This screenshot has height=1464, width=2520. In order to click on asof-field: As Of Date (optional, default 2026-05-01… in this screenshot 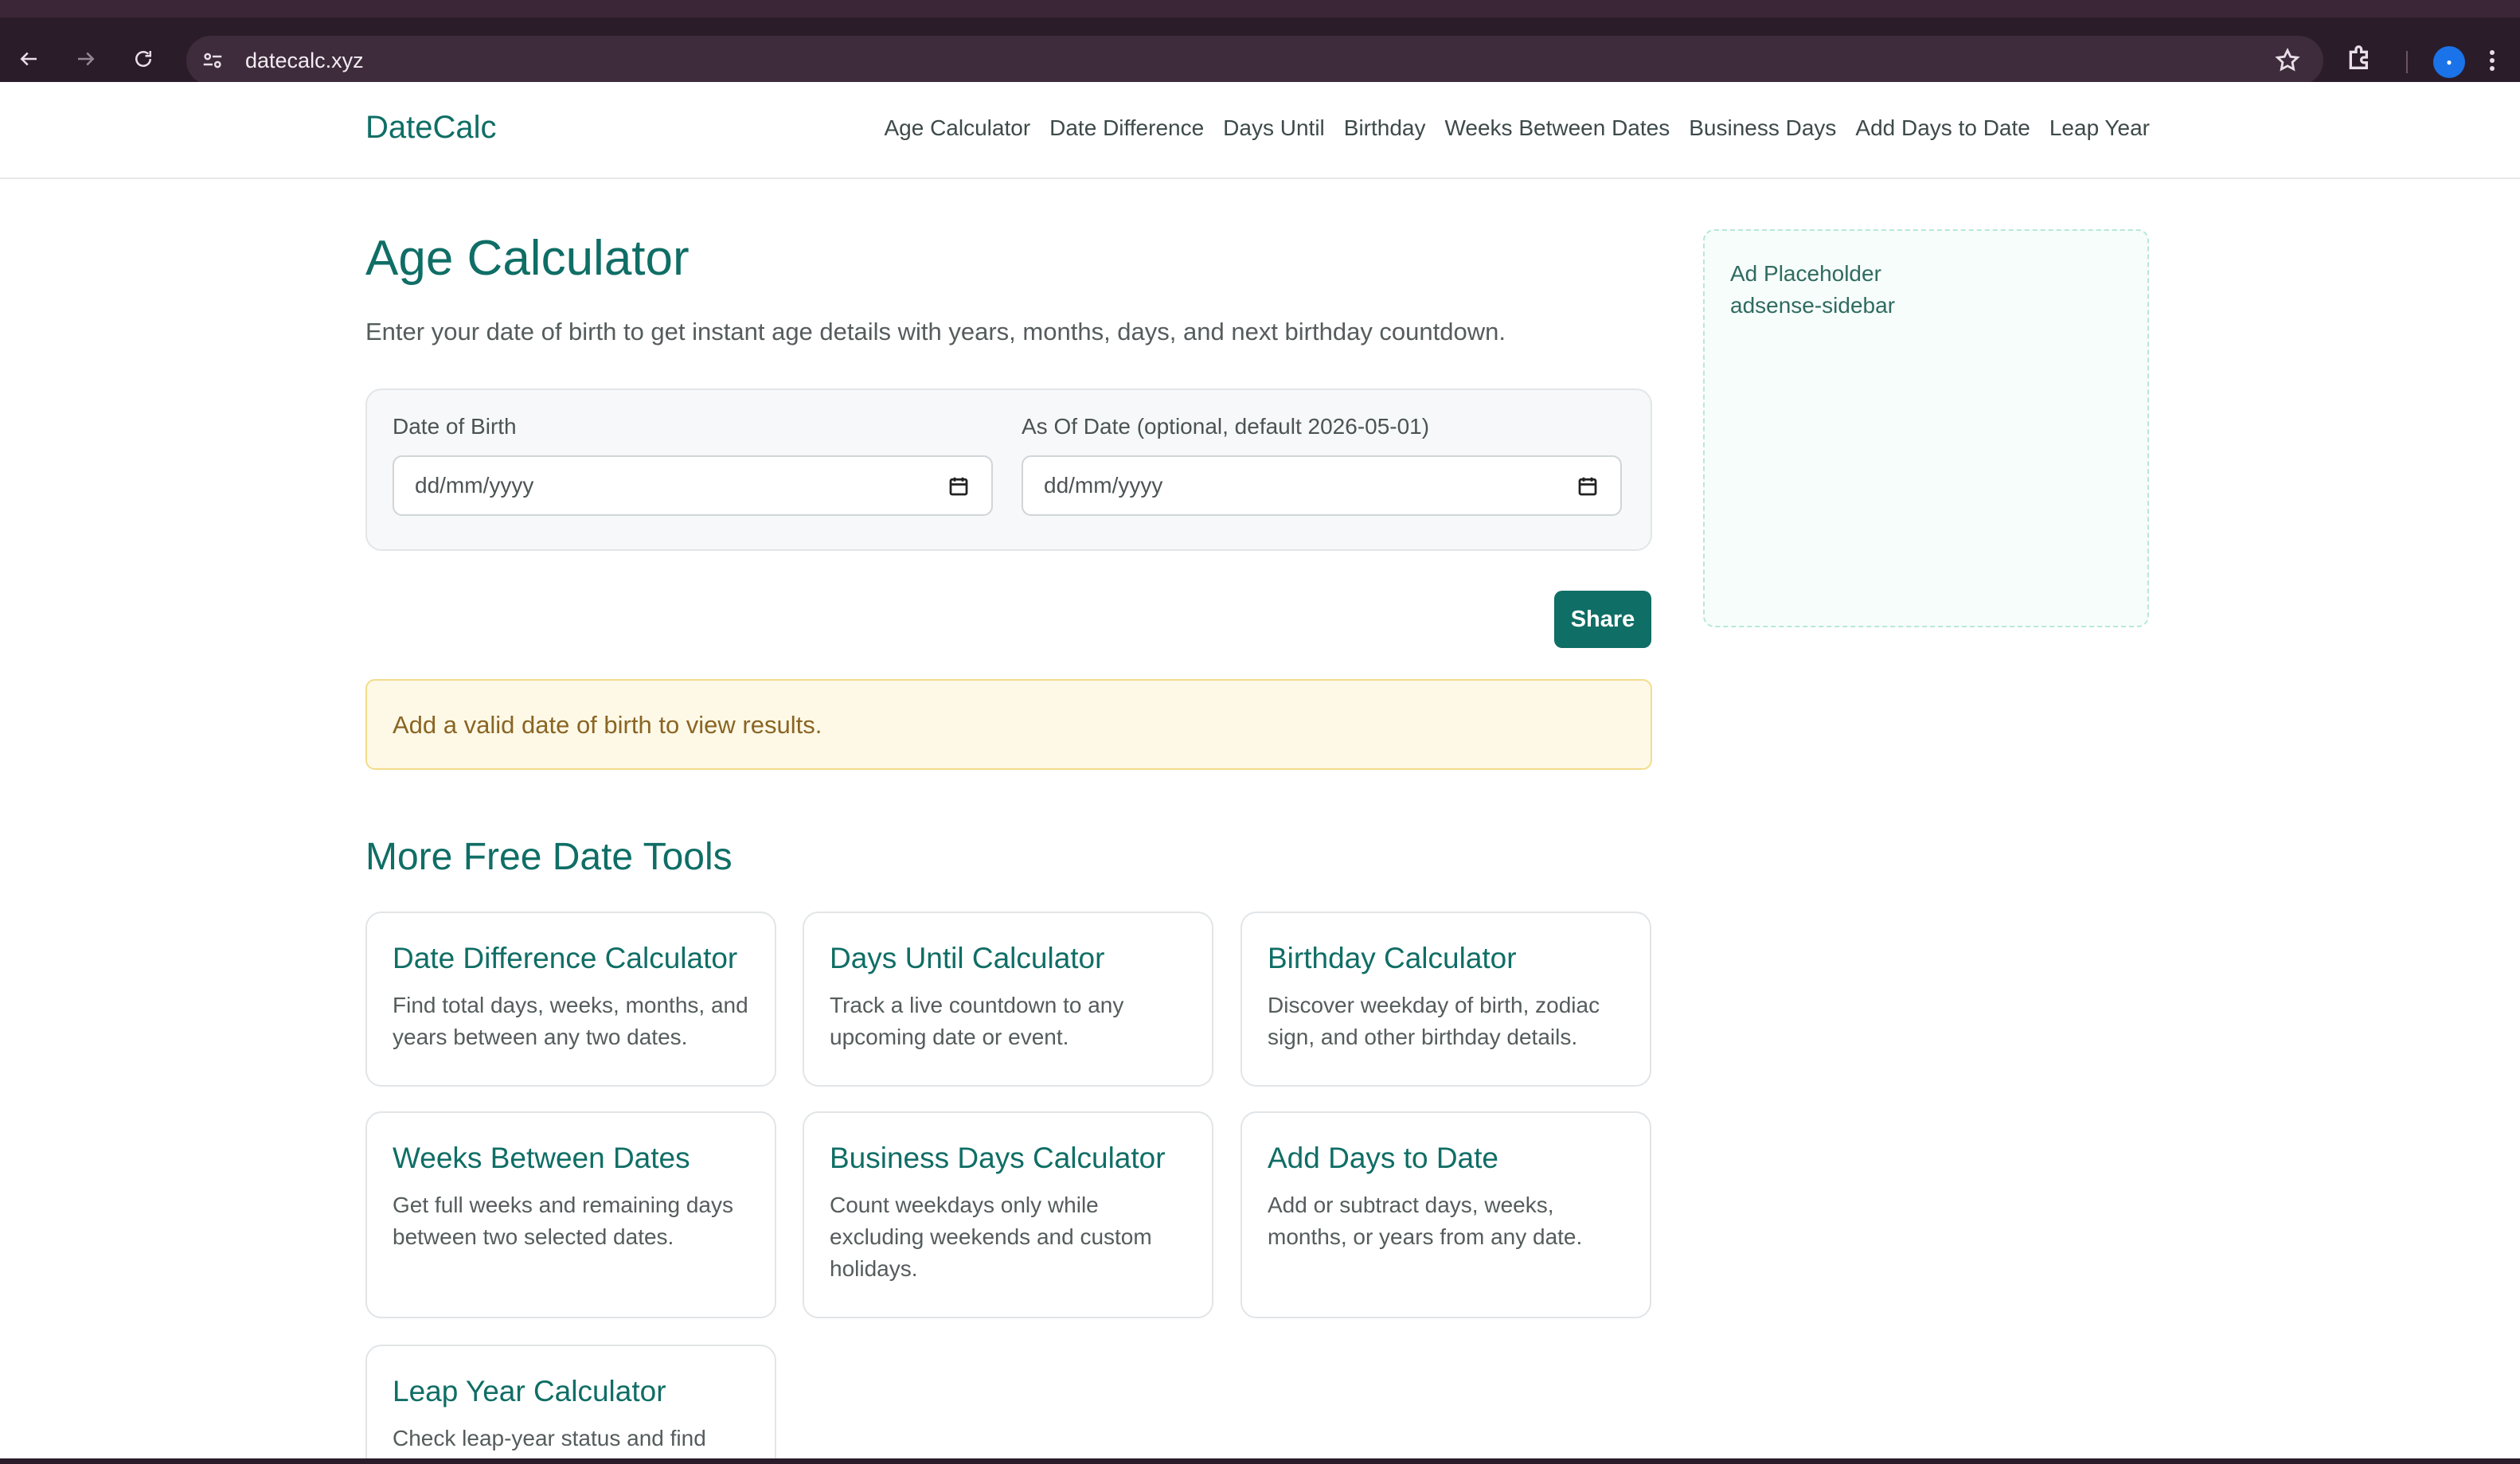, I will do `click(1323, 465)`.